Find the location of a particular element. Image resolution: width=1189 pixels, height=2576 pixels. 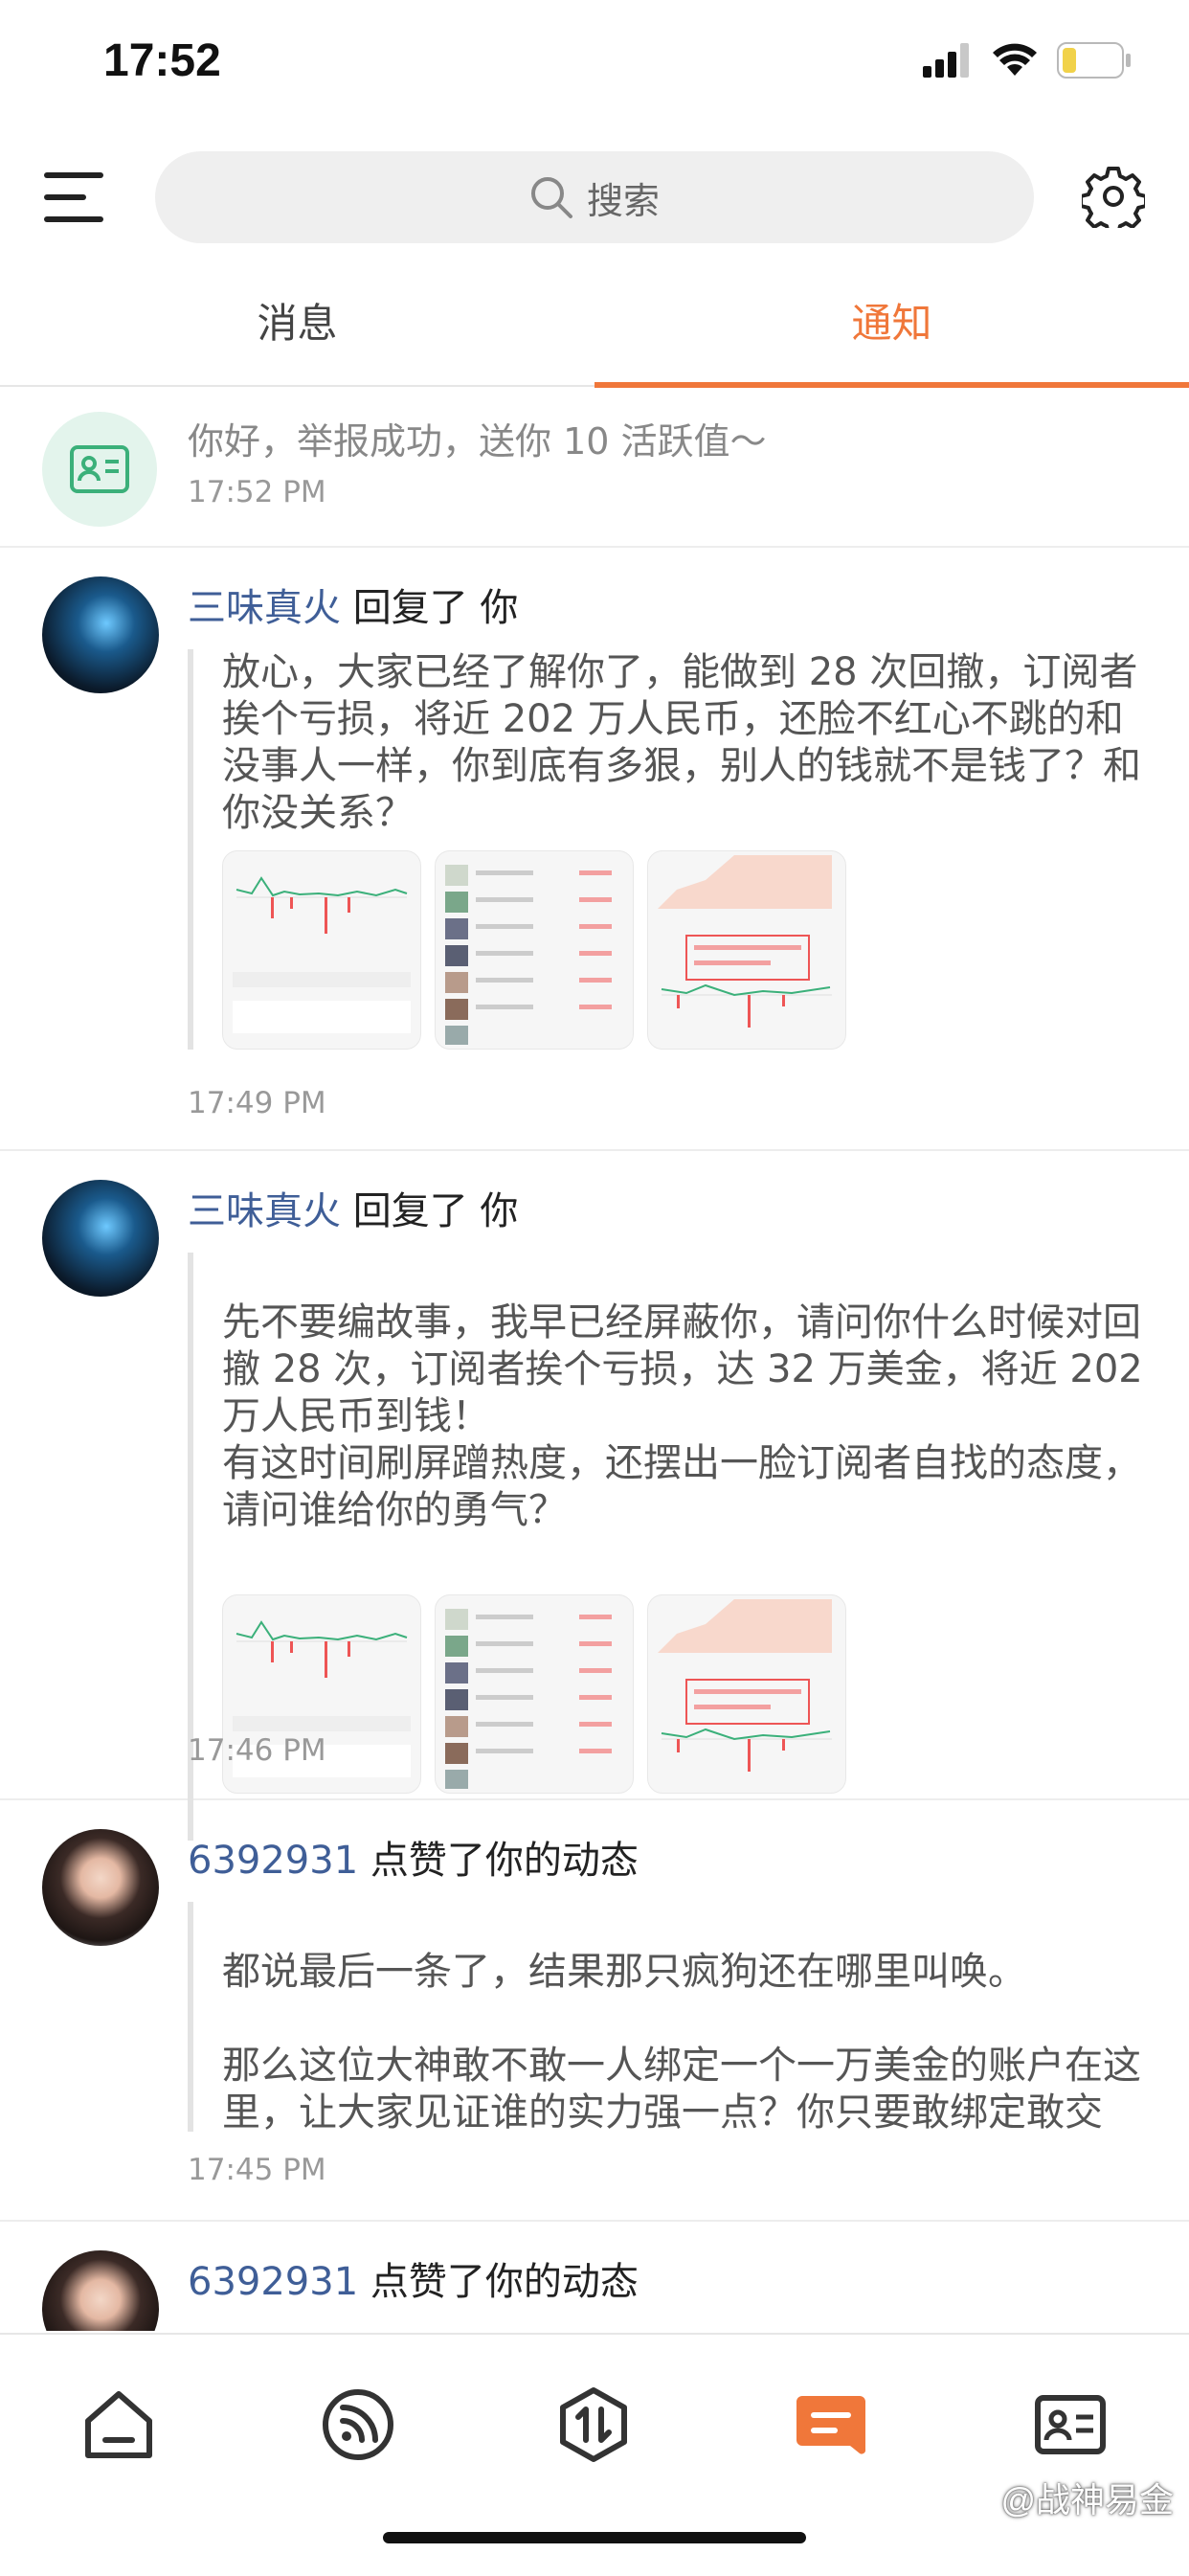

system-notice: 你好，举报成功，送你 10 活跃值～ 17:52 PM is located at coordinates (594, 467).